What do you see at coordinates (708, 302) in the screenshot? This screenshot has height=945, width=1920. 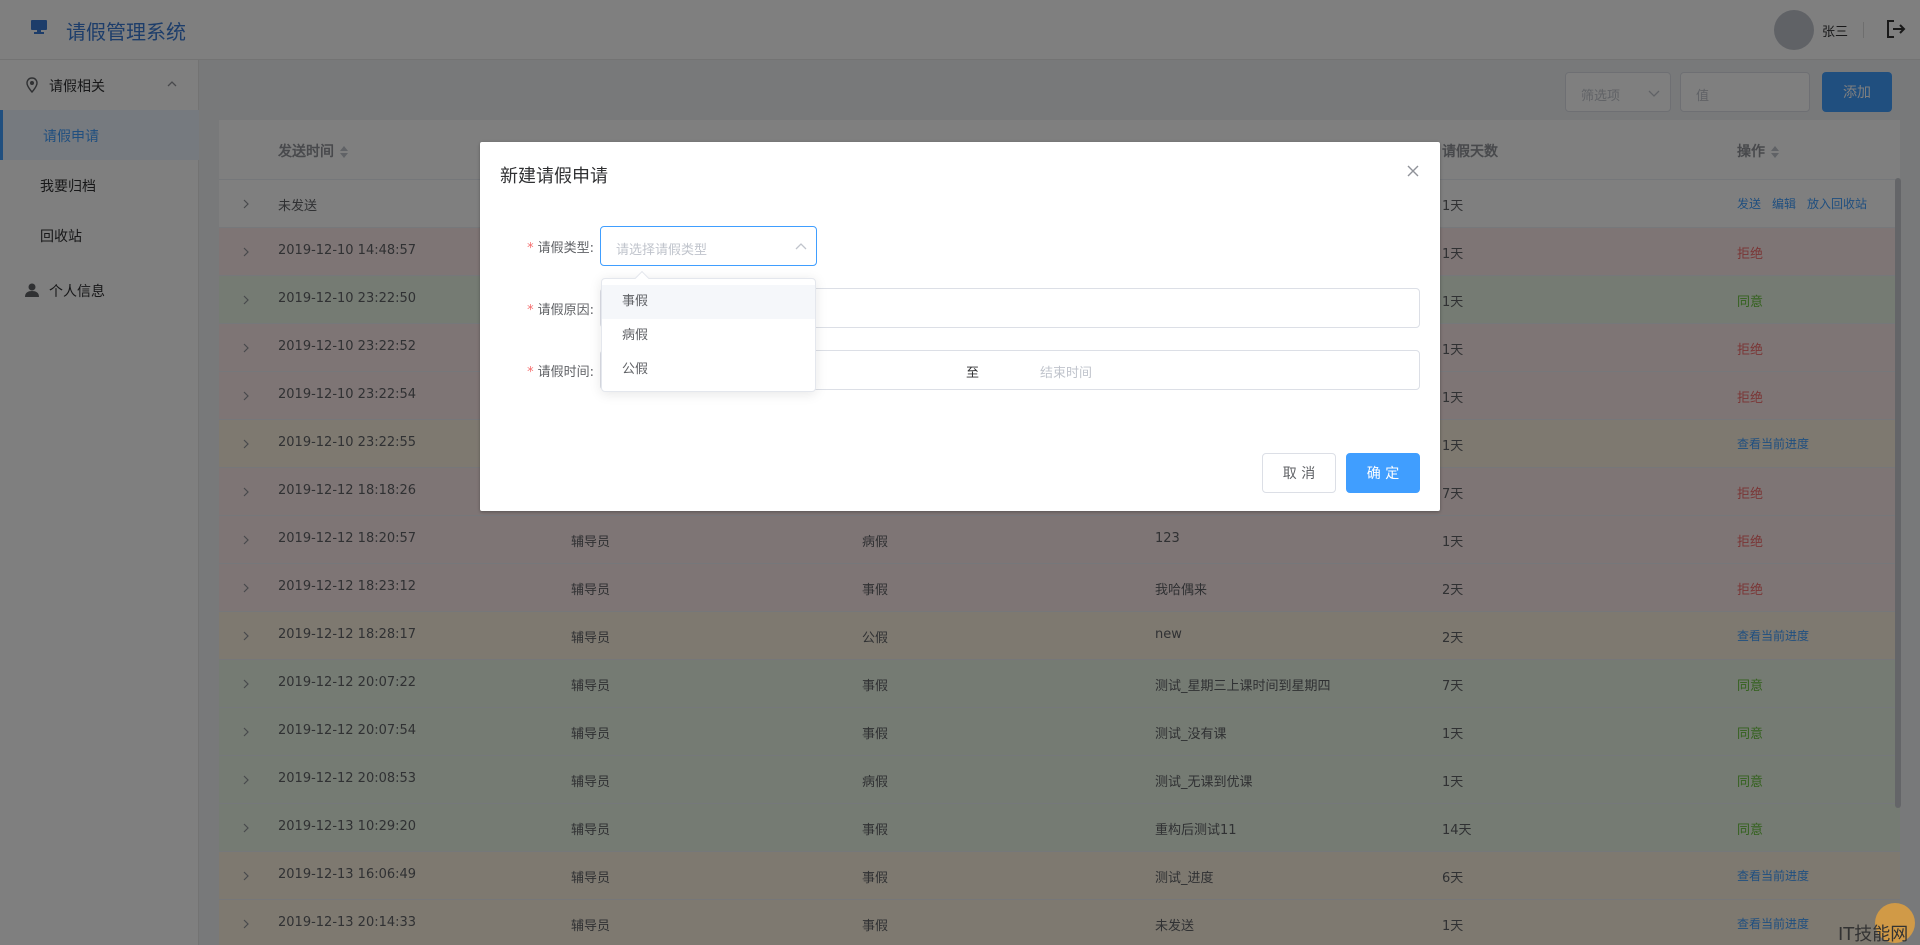 I see `option-personal-leave: 事假` at bounding box center [708, 302].